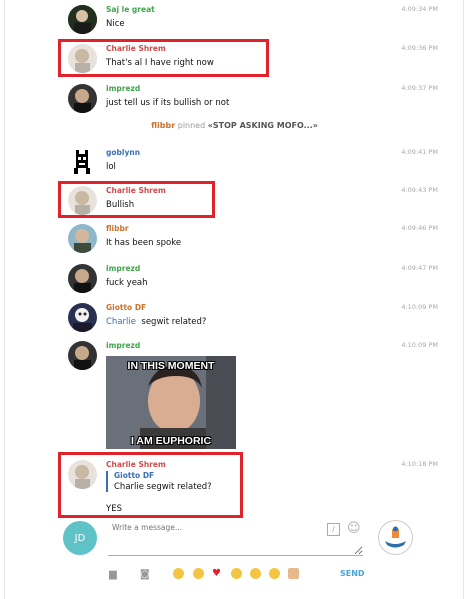 Image resolution: width=469 pixels, height=599 pixels. I want to click on timestamp: 4:09:47 PM, so click(419, 268).